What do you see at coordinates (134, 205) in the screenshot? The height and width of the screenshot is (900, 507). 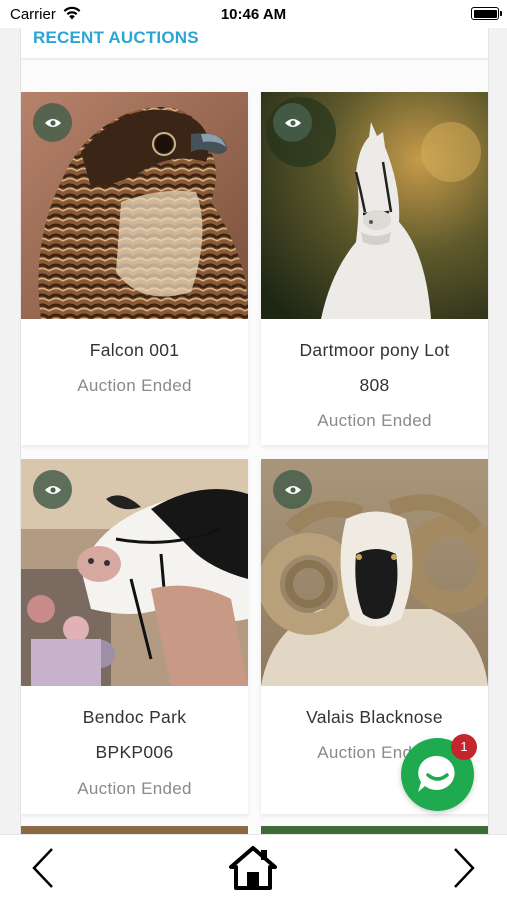 I see `falcon-photo` at bounding box center [134, 205].